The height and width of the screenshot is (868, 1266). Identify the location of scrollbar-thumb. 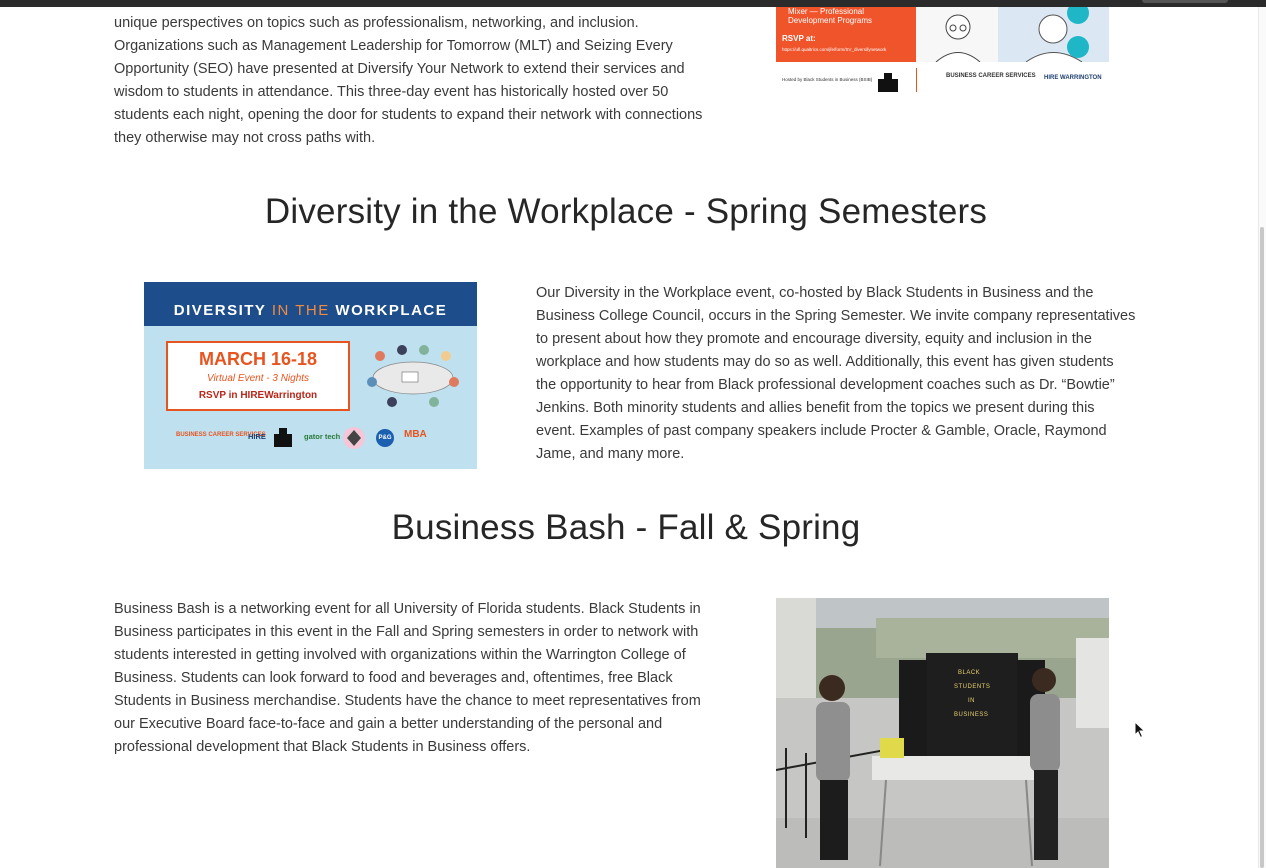
(1262, 547).